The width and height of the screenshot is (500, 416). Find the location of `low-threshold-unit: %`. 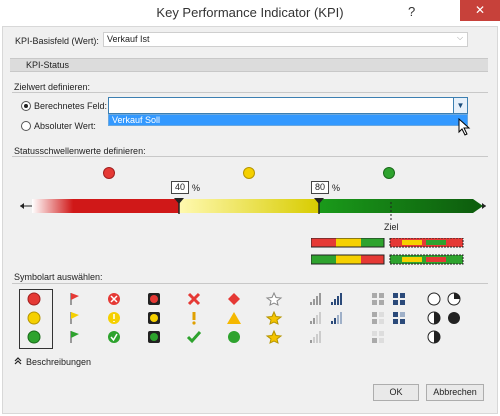

low-threshold-unit: % is located at coordinates (196, 188).